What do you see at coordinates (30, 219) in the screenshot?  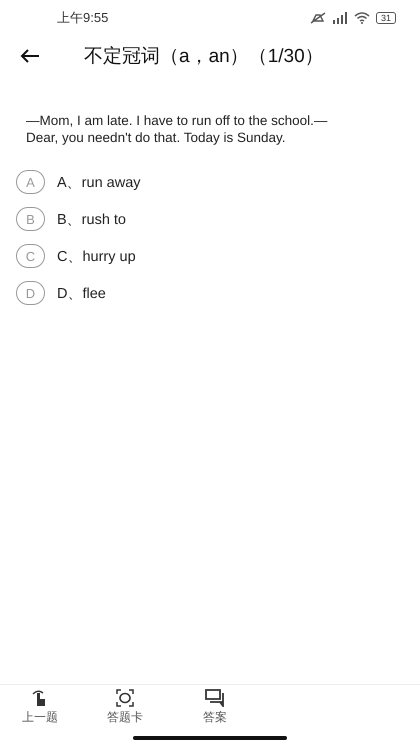 I see `option-letter: B` at bounding box center [30, 219].